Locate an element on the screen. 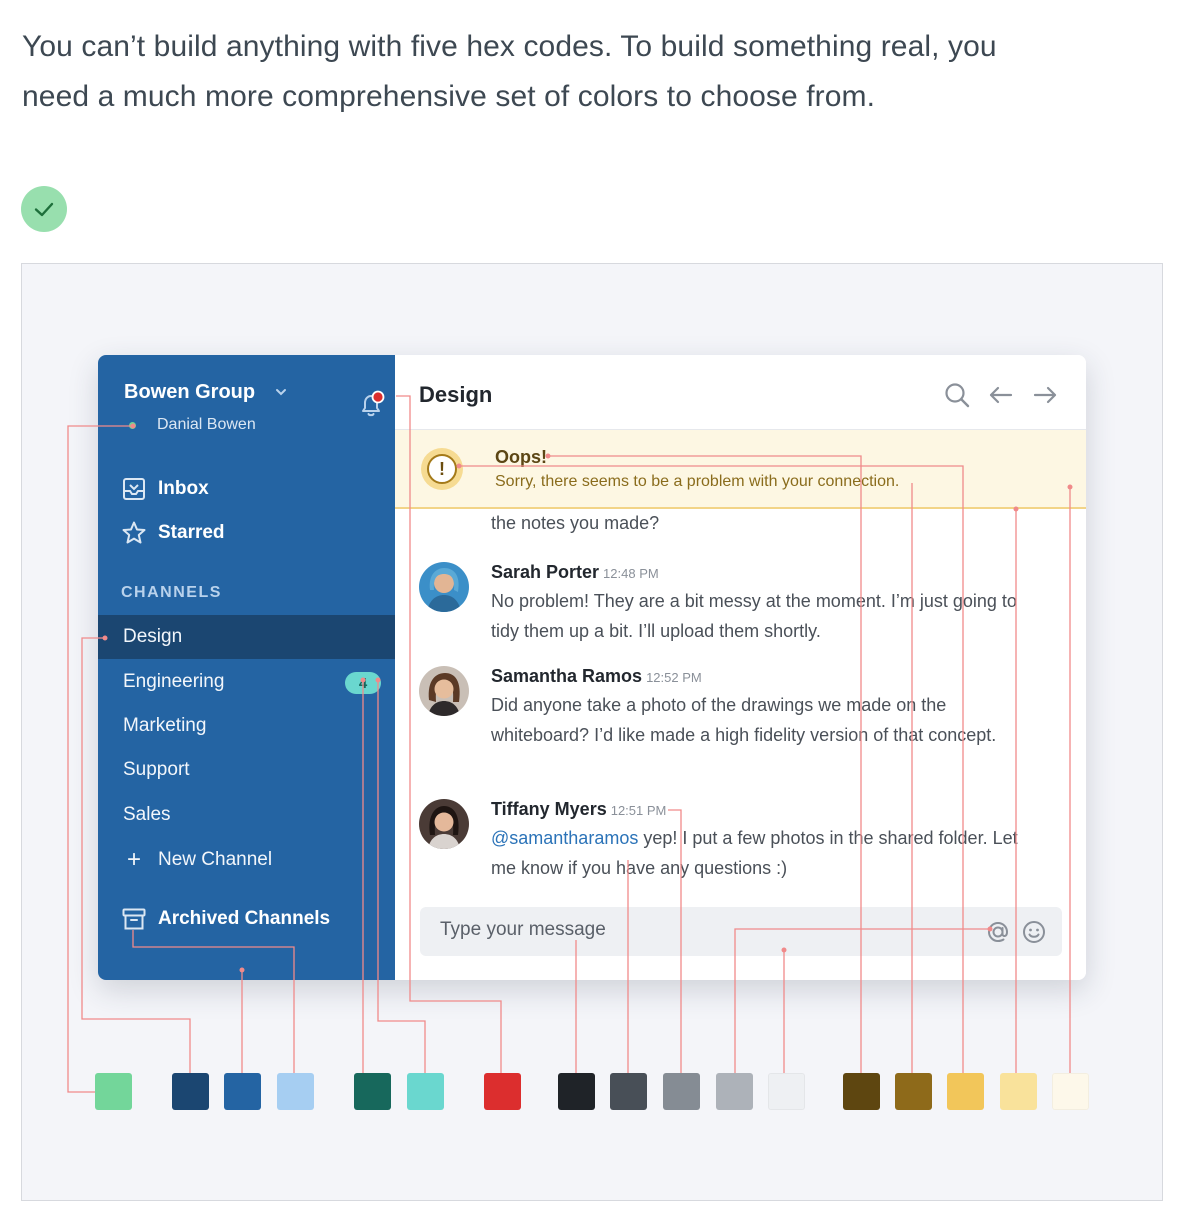 This screenshot has height=1218, width=1184. swatch-teal-light is located at coordinates (425, 1091).